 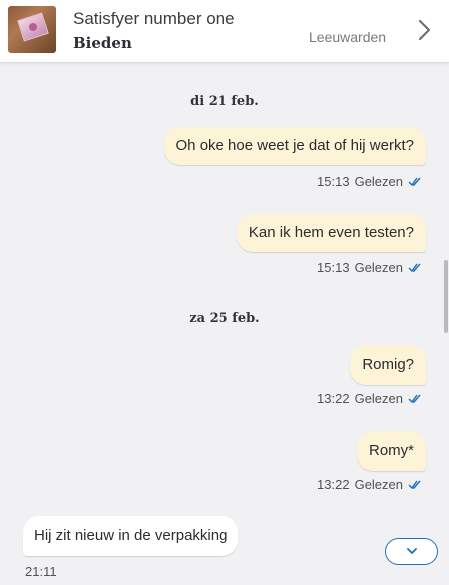 What do you see at coordinates (41, 571) in the screenshot?
I see `message-time: 21:11` at bounding box center [41, 571].